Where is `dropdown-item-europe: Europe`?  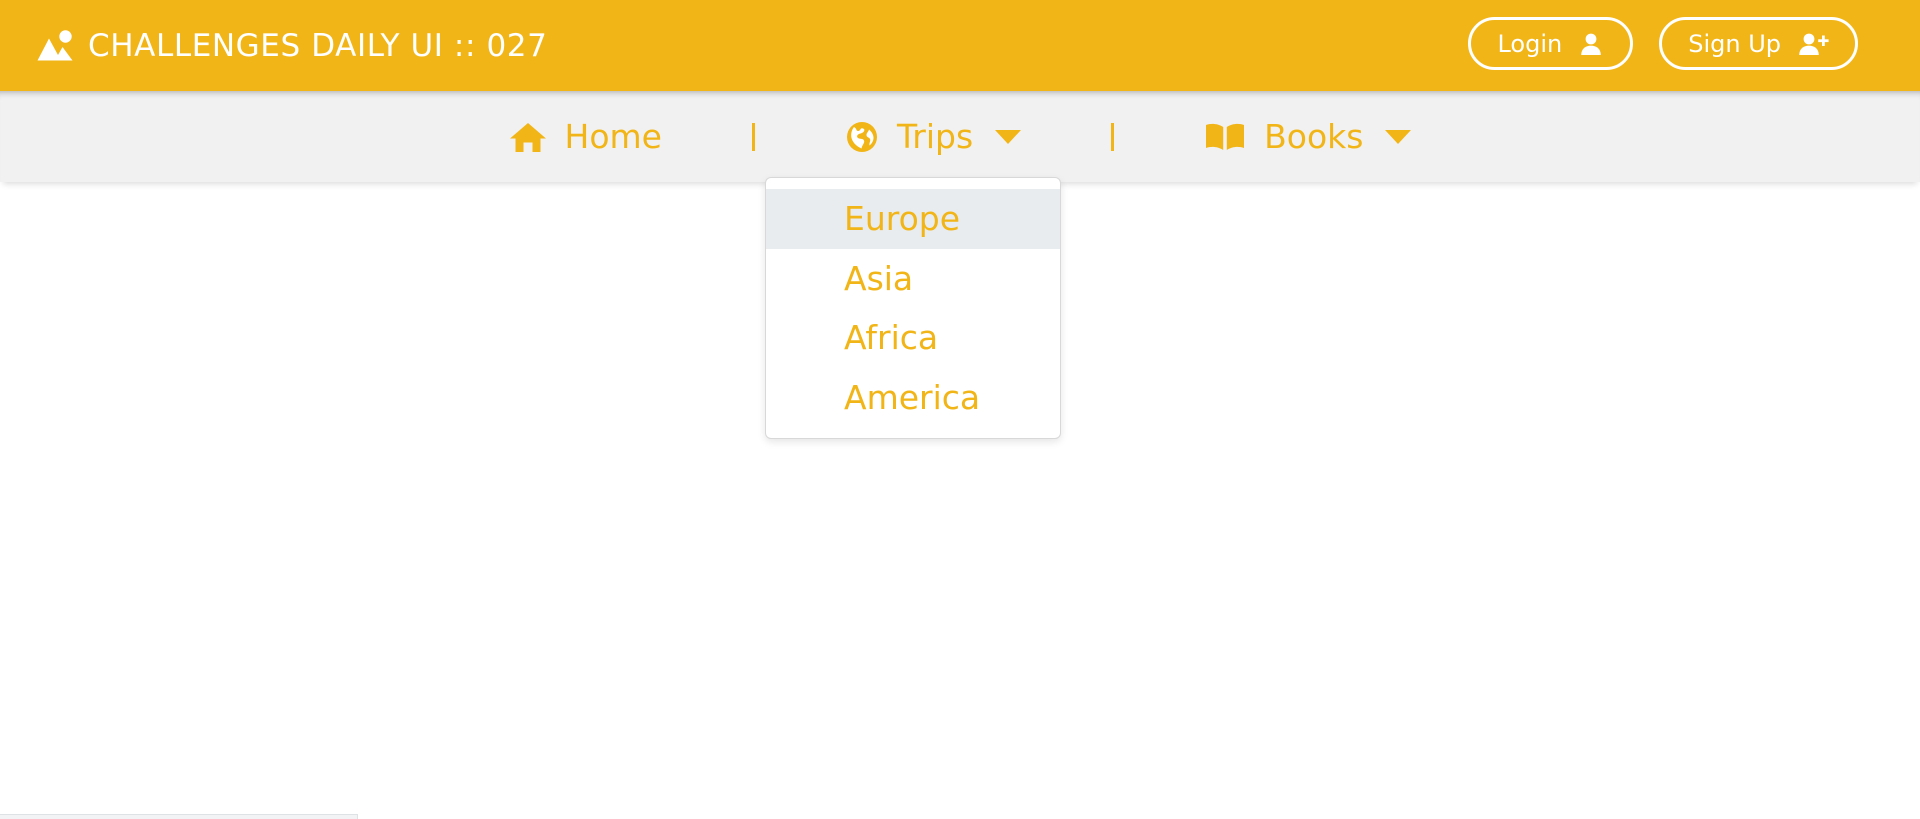 dropdown-item-europe: Europe is located at coordinates (913, 219).